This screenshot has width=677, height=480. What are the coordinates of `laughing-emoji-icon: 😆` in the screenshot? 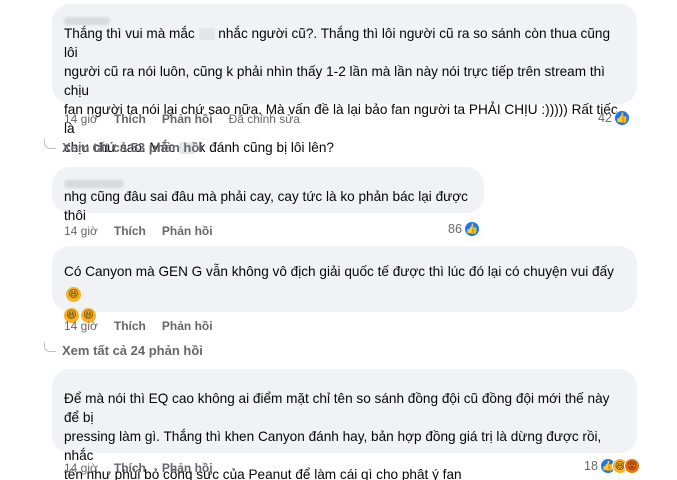 It's located at (73, 294).